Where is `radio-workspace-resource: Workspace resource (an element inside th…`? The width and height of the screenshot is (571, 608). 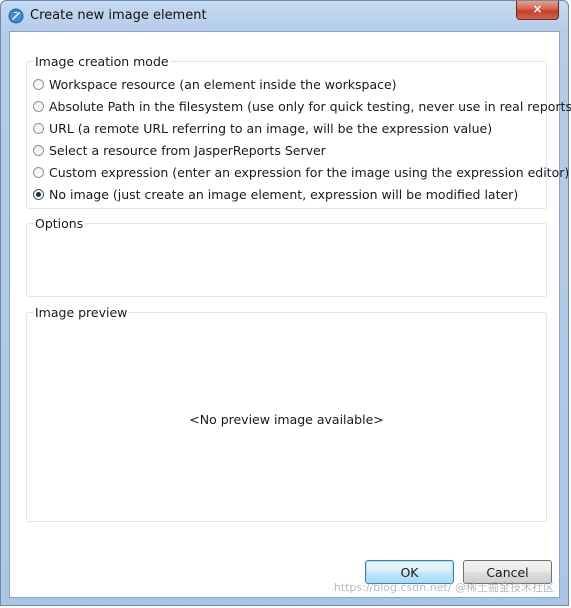 radio-workspace-resource: Workspace resource (an element inside th… is located at coordinates (215, 84).